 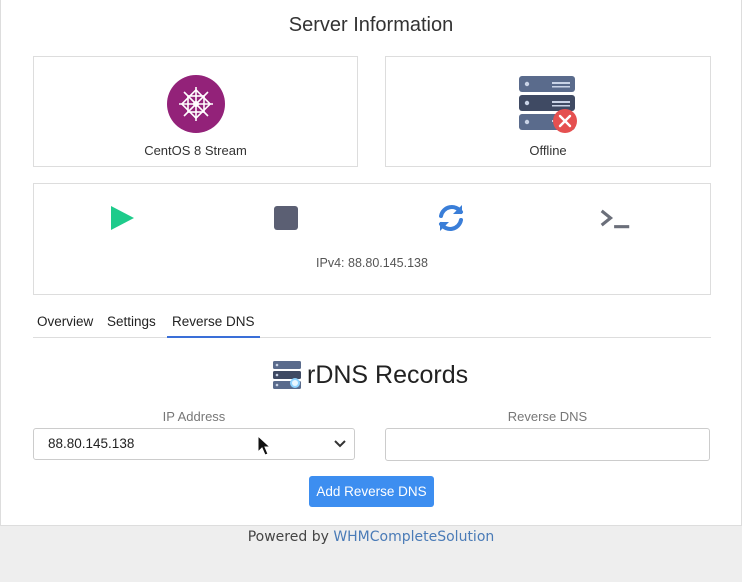 I want to click on add-reverse-dns-button: Add Reverse DNS, so click(x=371, y=491).